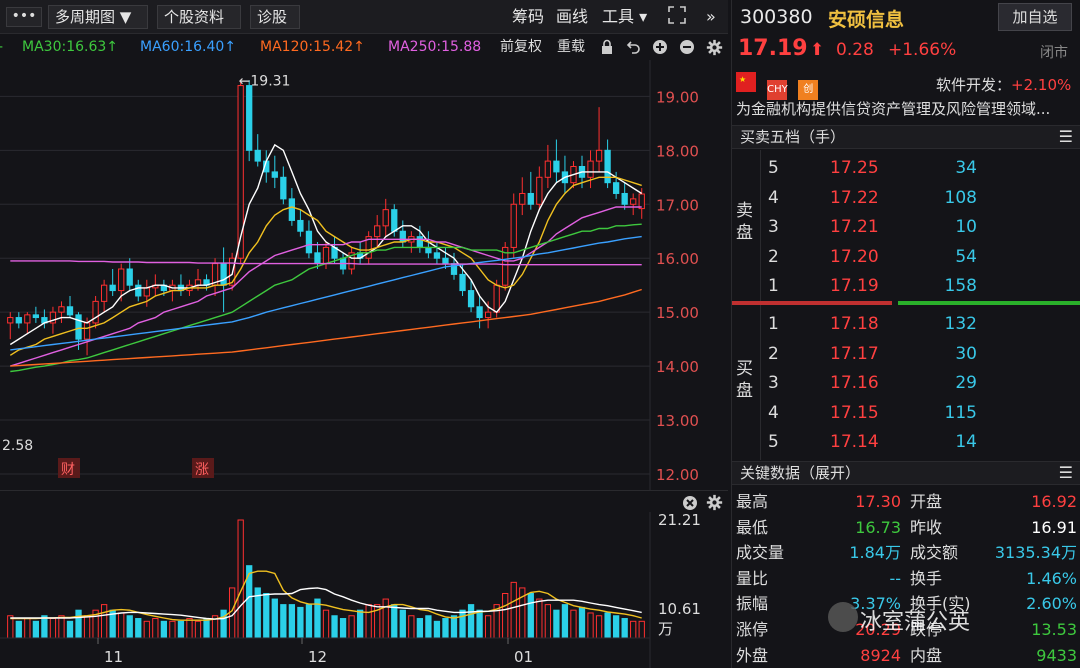 The height and width of the screenshot is (668, 1080). I want to click on key-label: 成交量, so click(760, 553).